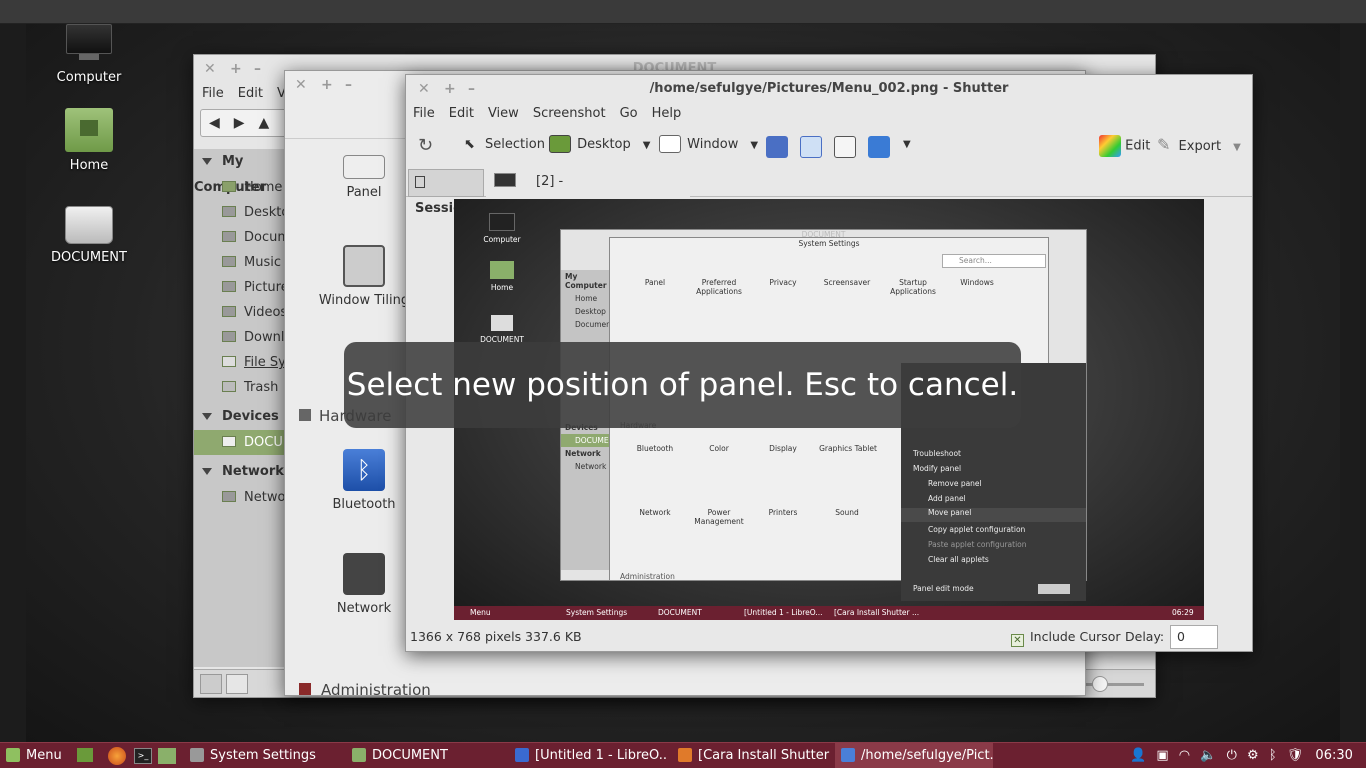  What do you see at coordinates (599, 144) in the screenshot?
I see `desktop-button: Desktop ▼` at bounding box center [599, 144].